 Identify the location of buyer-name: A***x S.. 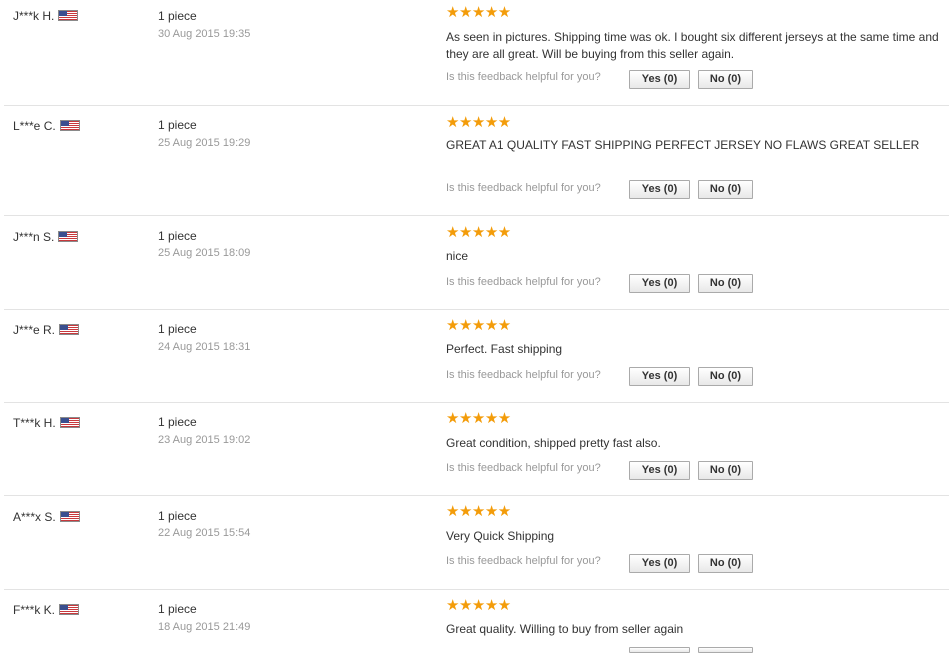
(46, 517).